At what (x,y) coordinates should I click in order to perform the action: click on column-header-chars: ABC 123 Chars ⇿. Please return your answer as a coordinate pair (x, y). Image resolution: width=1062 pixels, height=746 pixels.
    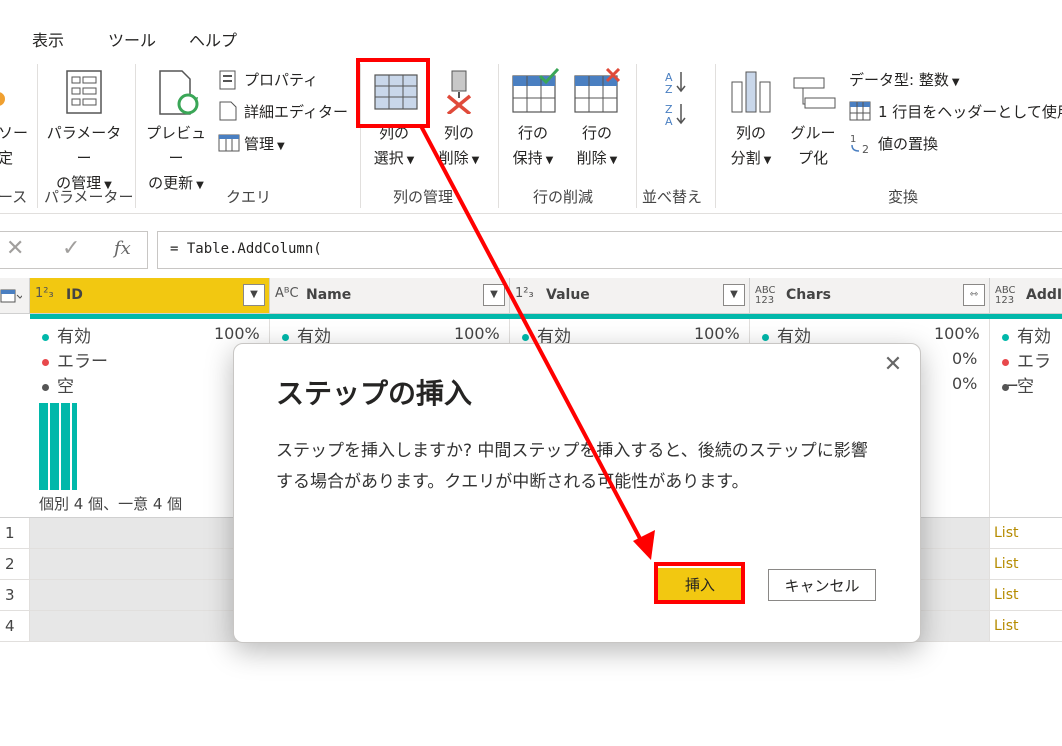
    Looking at the image, I should click on (870, 296).